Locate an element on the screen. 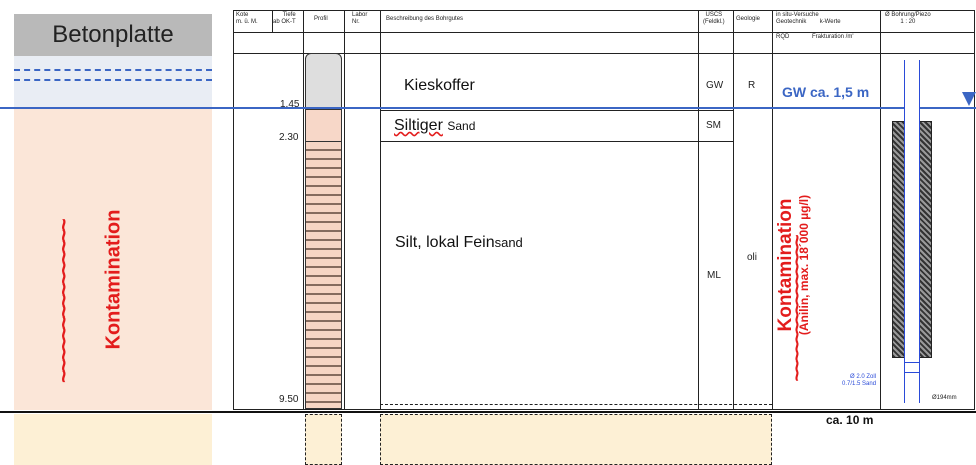 The height and width of the screenshot is (465, 976). piezometer-pipe is located at coordinates (912, 231).